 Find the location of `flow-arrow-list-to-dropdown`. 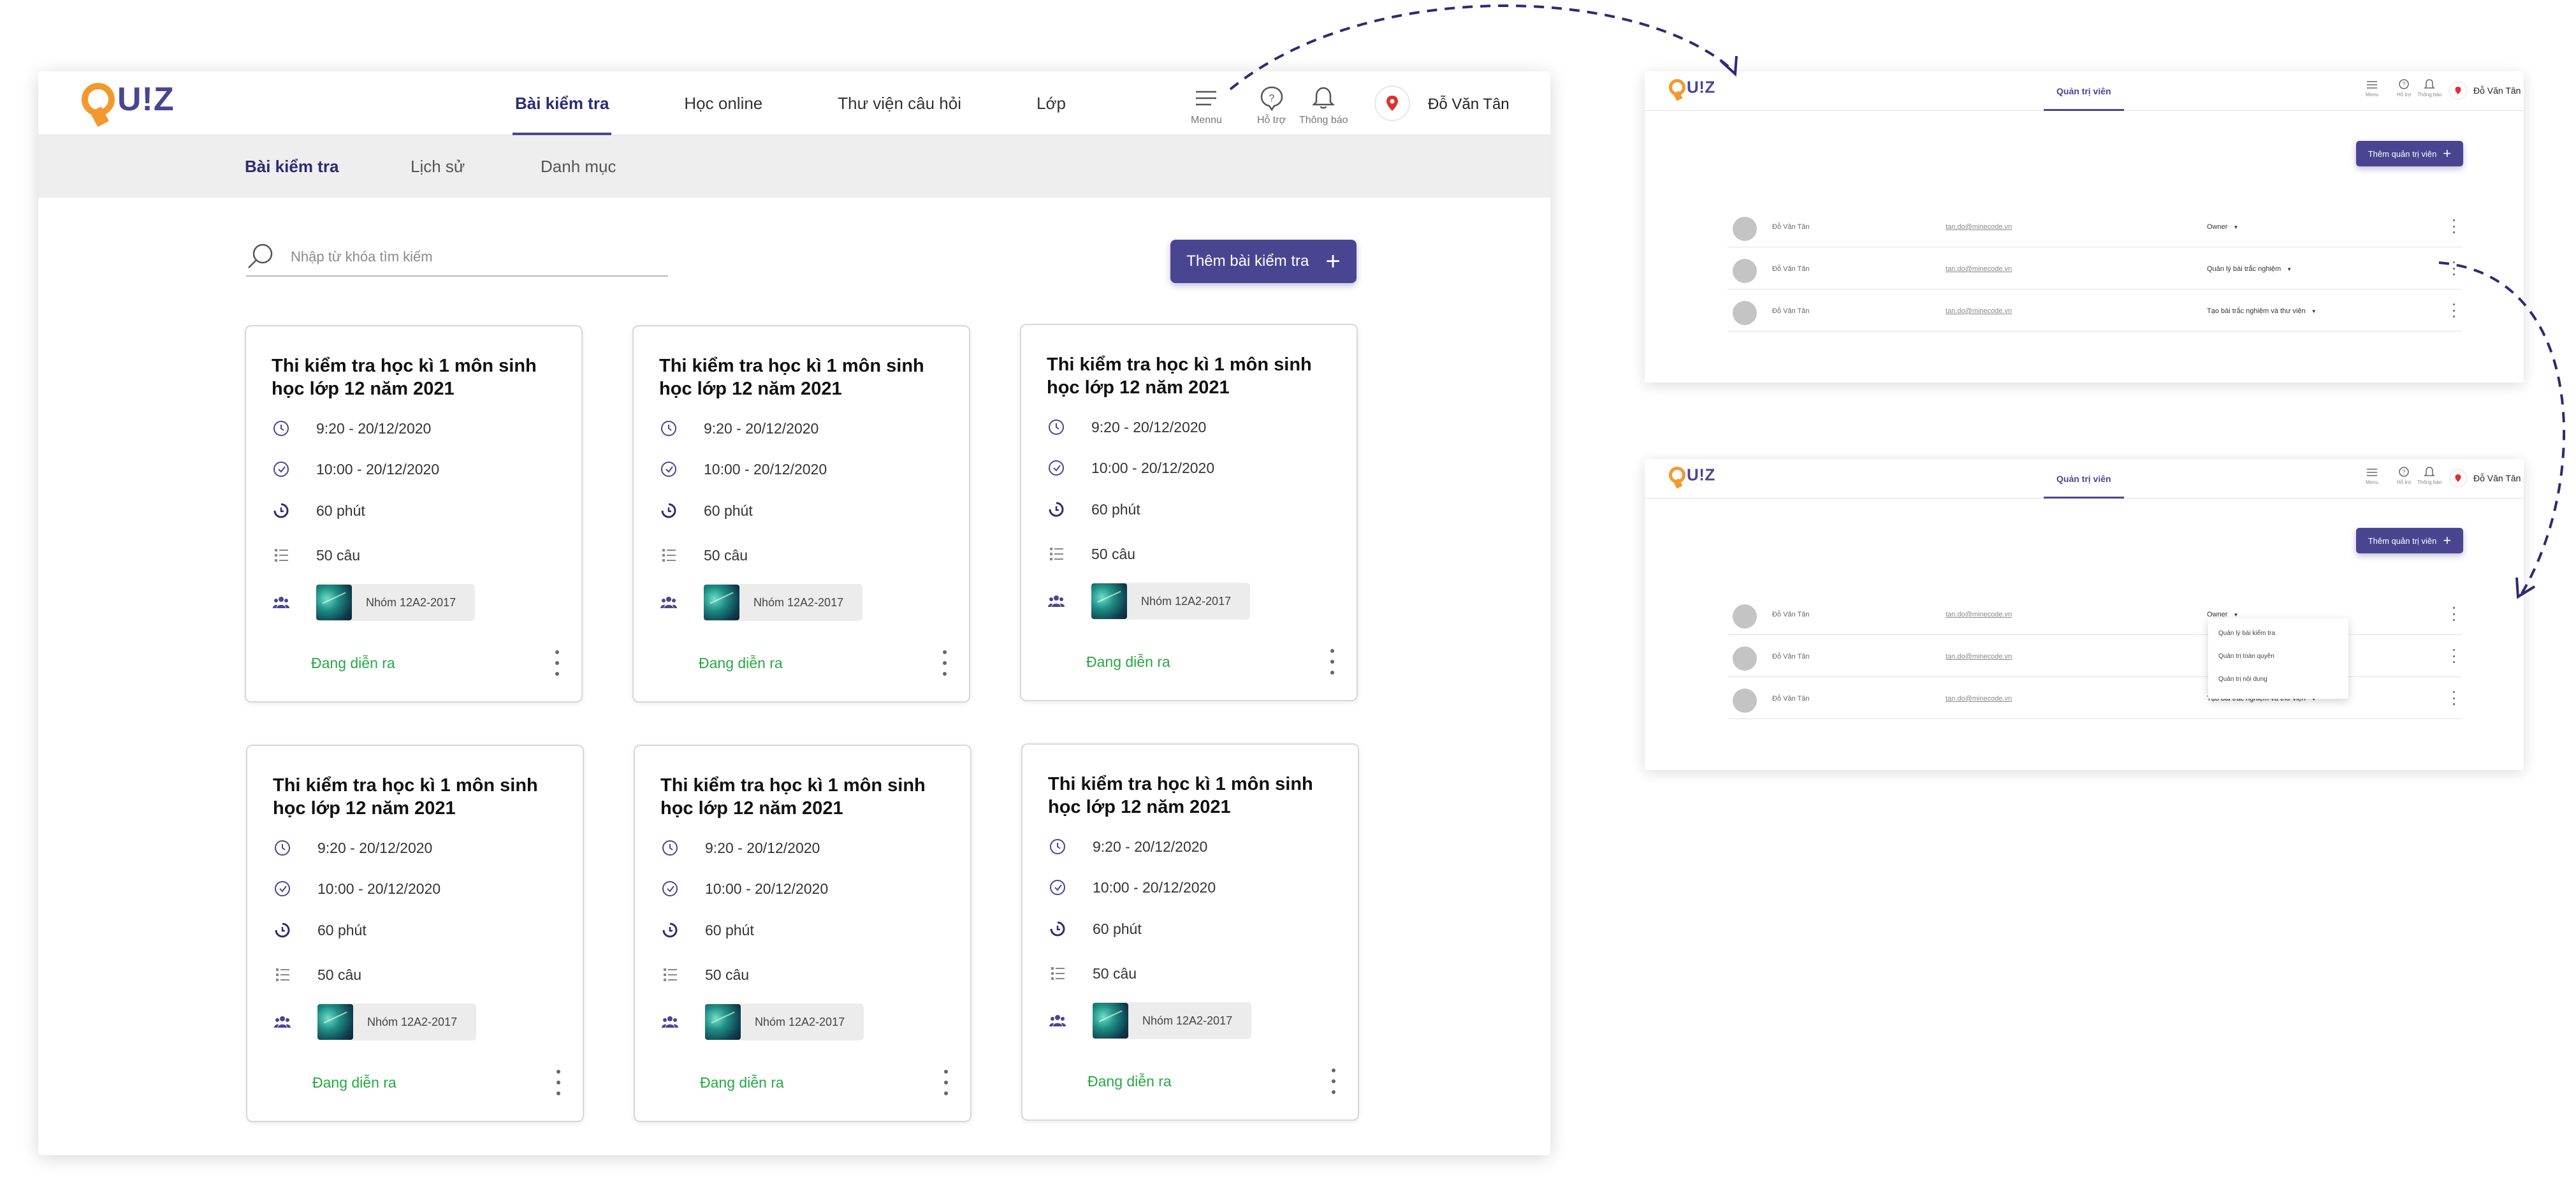

flow-arrow-list-to-dropdown is located at coordinates (2502, 429).